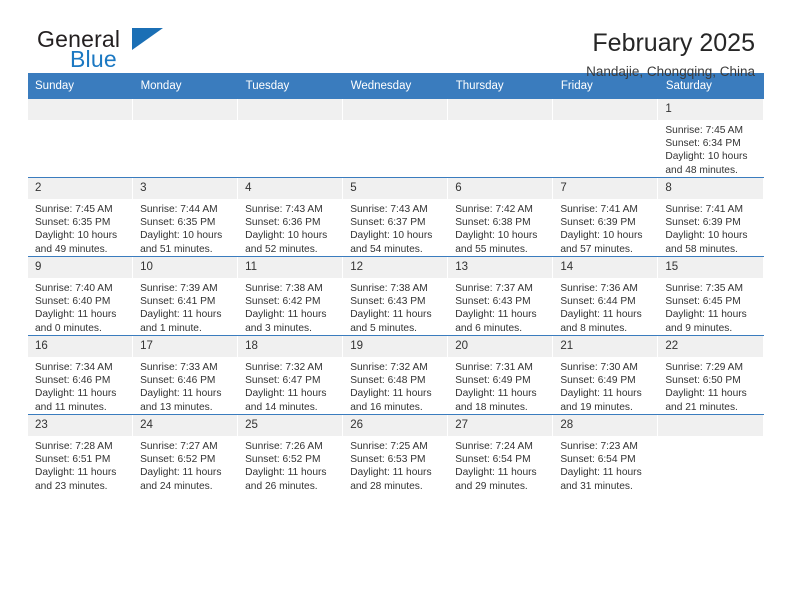  What do you see at coordinates (703, 302) in the screenshot?
I see `sunset-text: Sunset: 6:45 PM` at bounding box center [703, 302].